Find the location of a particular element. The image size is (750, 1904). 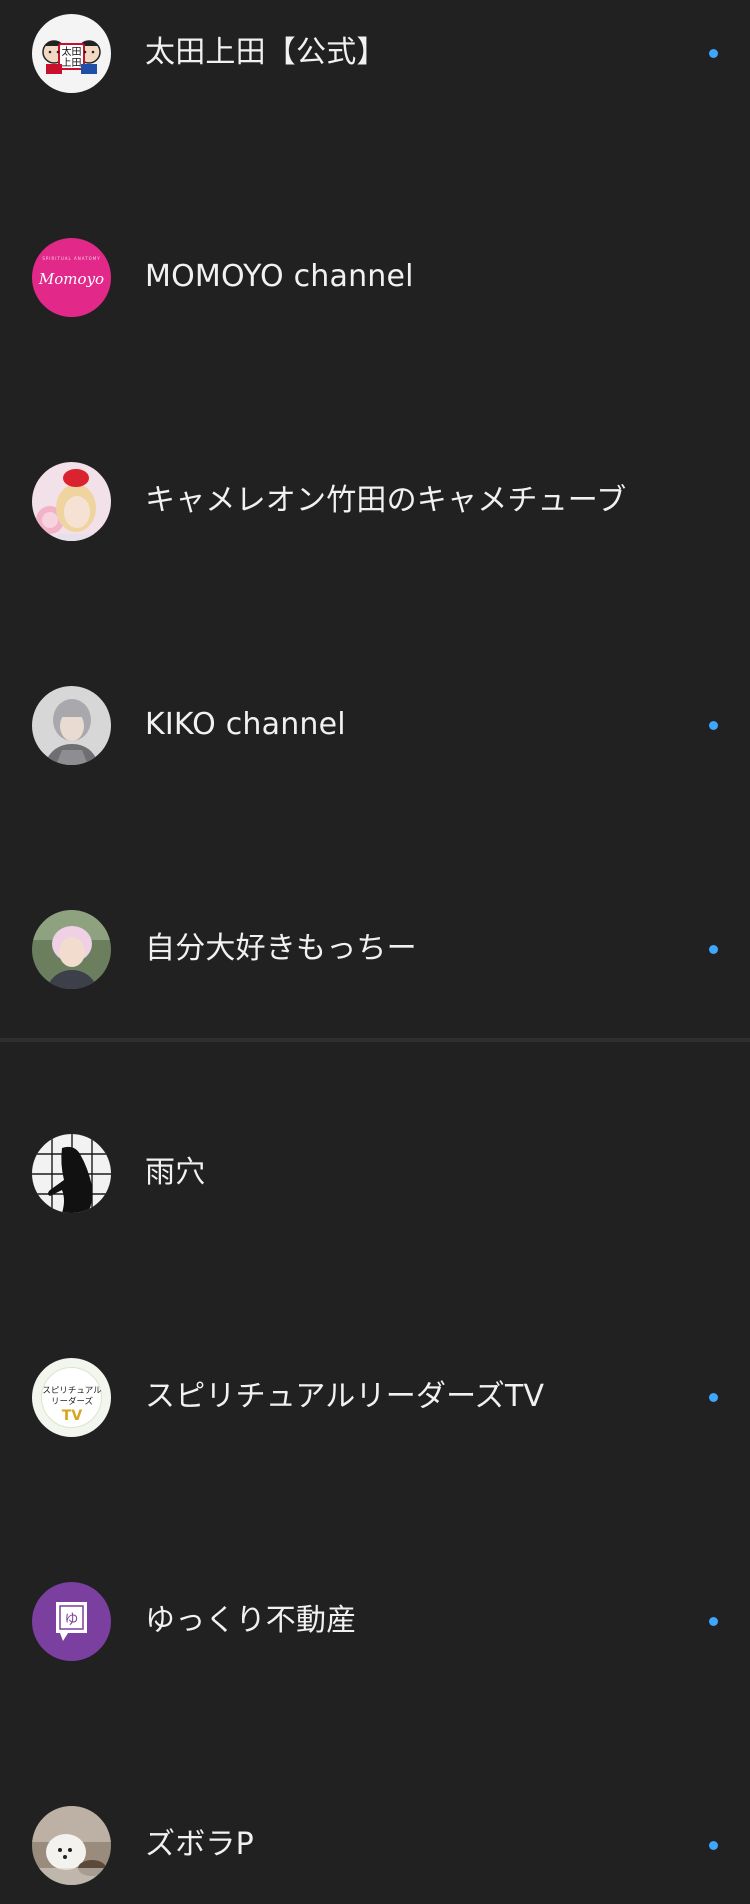

channel-row-zubora-p: ズボラP is located at coordinates (375, 1848).